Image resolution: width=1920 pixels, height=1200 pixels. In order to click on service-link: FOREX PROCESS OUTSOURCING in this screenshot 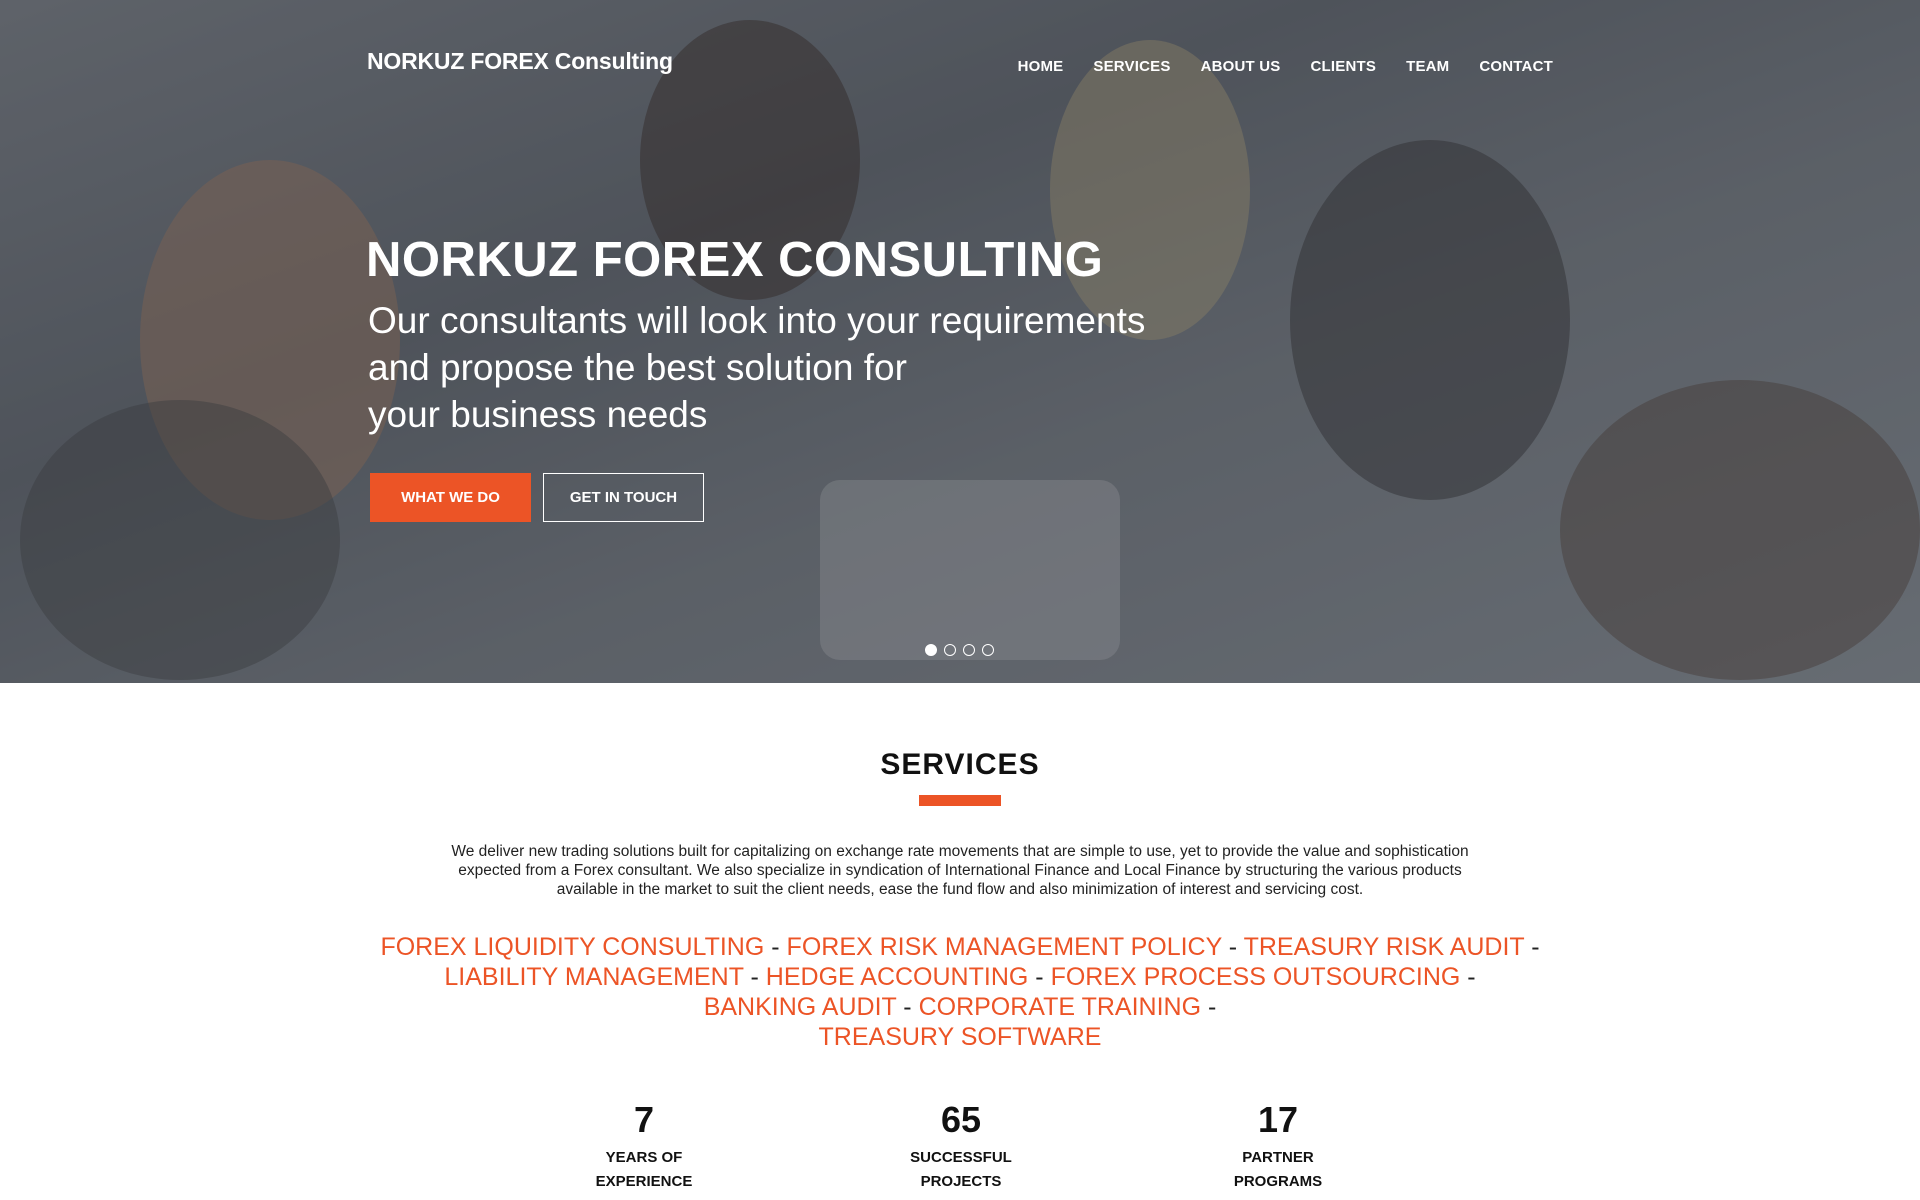, I will do `click(1256, 977)`.